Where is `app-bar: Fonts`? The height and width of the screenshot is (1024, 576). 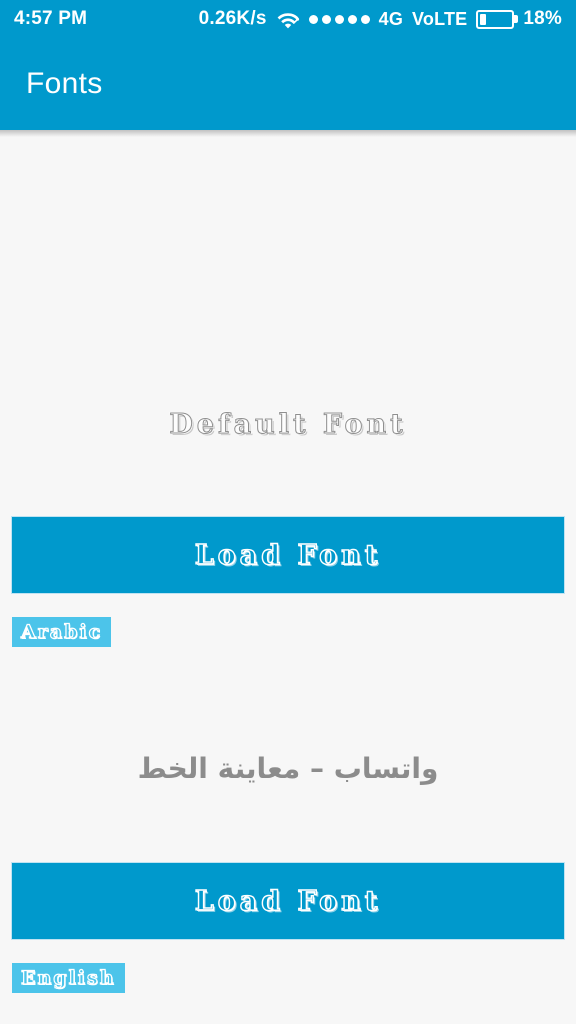
app-bar: Fonts is located at coordinates (288, 87).